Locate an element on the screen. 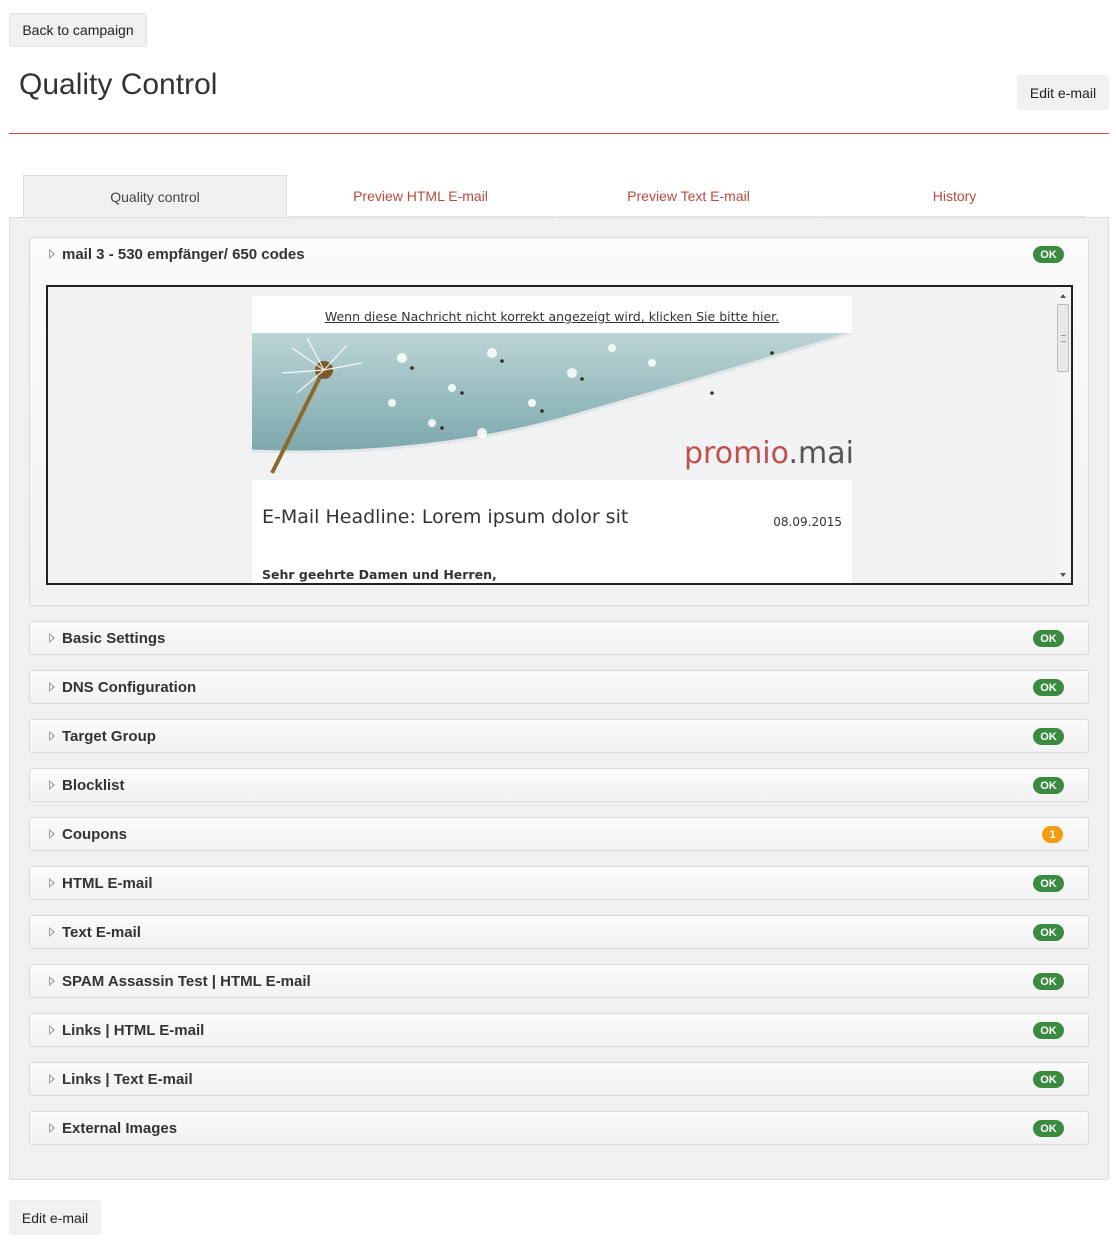 The height and width of the screenshot is (1247, 1116). edit-email-button-top: Edit e-mail is located at coordinates (1063, 92).